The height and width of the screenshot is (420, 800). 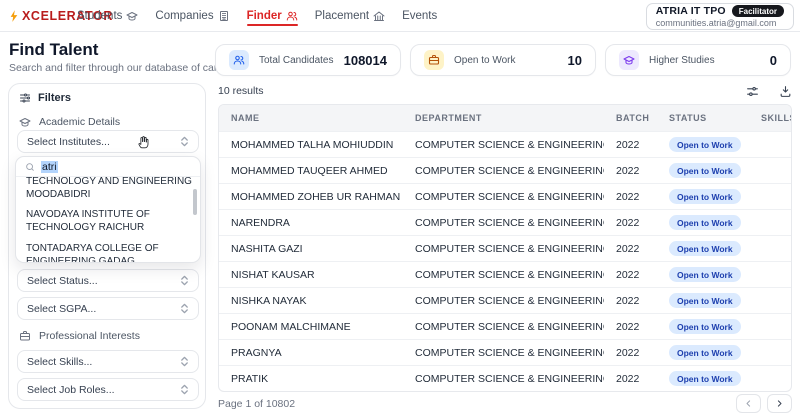 I want to click on search-icon, so click(x=30, y=167).